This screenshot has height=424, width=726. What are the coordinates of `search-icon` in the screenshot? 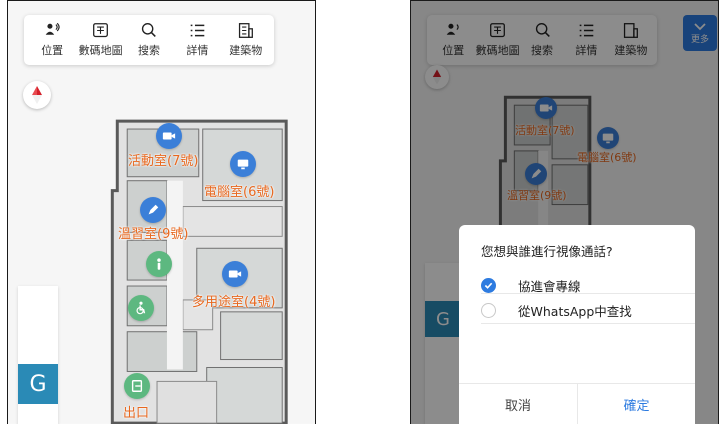 It's located at (149, 30).